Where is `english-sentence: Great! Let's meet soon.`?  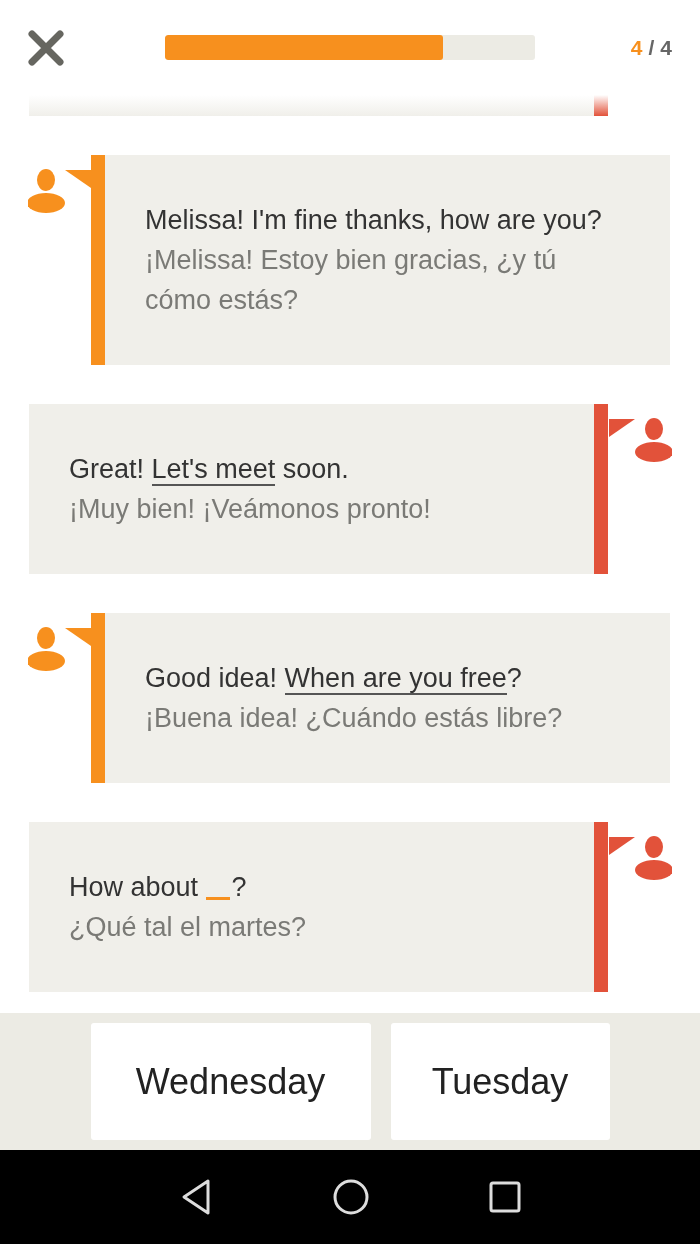
english-sentence: Great! Let's meet soon. is located at coordinates (209, 470).